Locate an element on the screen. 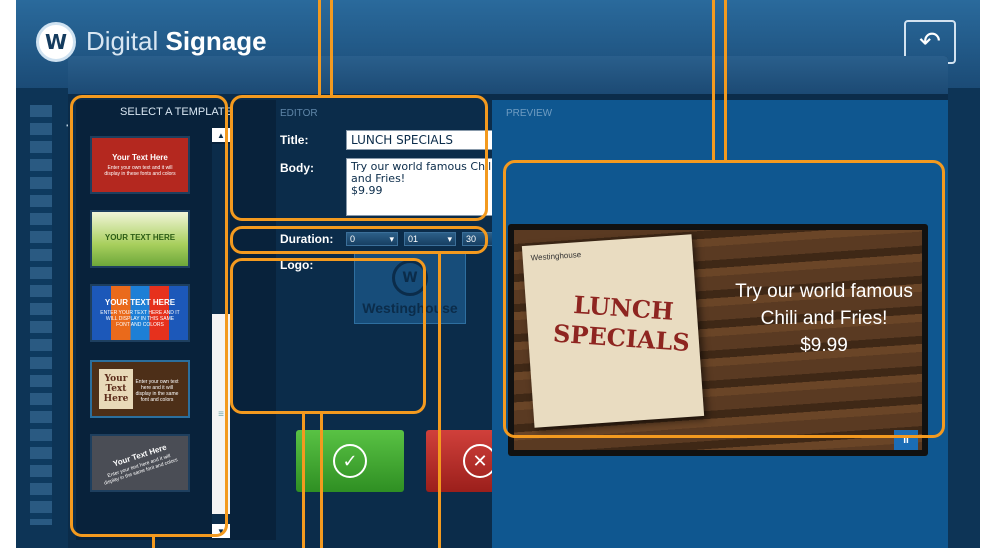 Image resolution: width=990 pixels, height=548 pixels. back-arrow-icon: ↶ is located at coordinates (930, 42).